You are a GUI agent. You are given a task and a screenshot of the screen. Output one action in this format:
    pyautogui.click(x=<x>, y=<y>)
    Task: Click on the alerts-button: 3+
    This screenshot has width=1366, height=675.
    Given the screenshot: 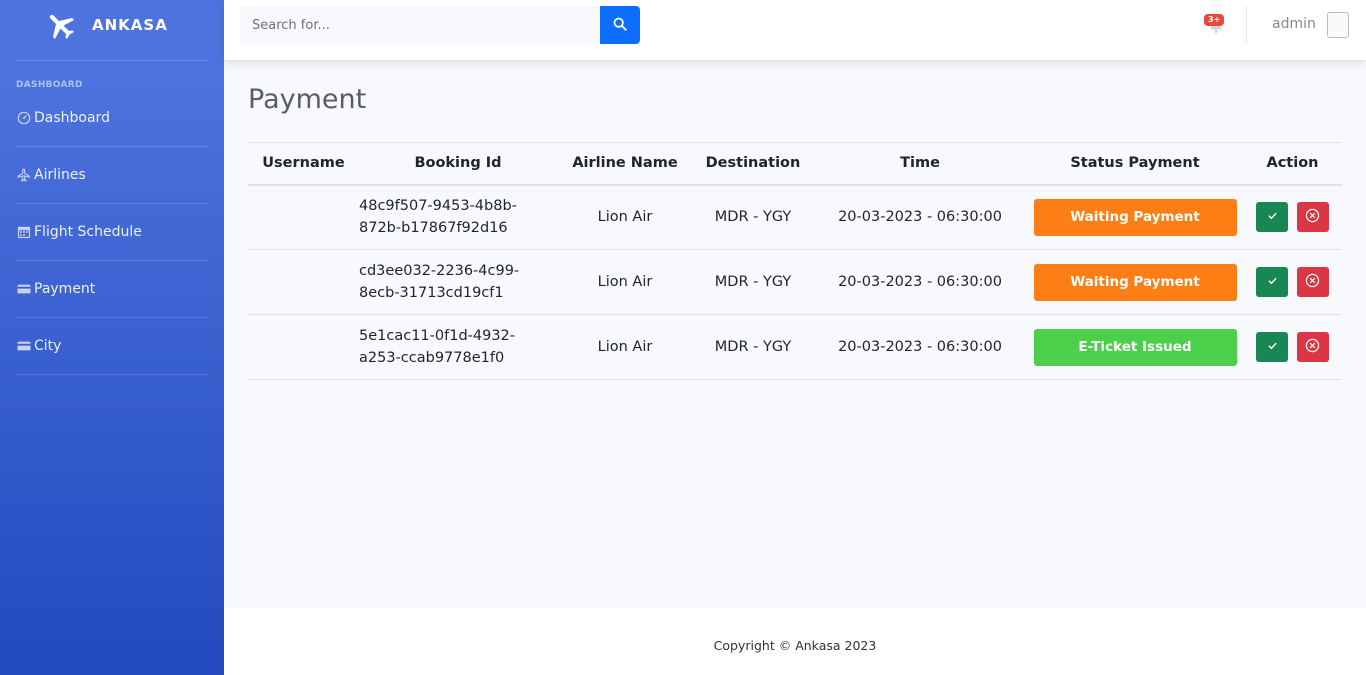 What is the action you would take?
    pyautogui.click(x=1216, y=24)
    